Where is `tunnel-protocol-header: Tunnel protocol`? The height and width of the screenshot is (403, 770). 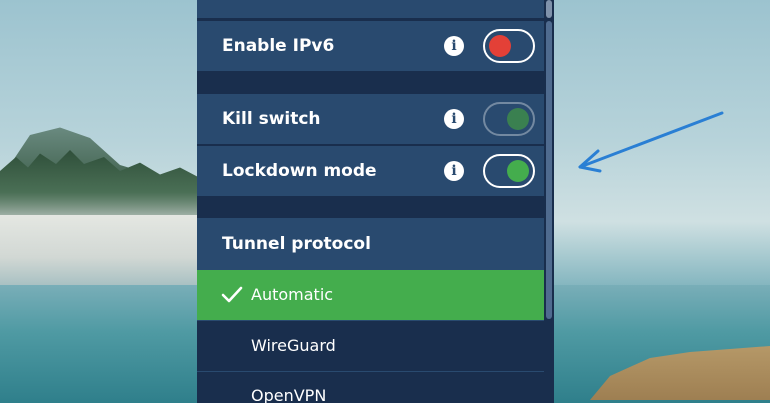
tunnel-protocol-header: Tunnel protocol is located at coordinates (370, 244).